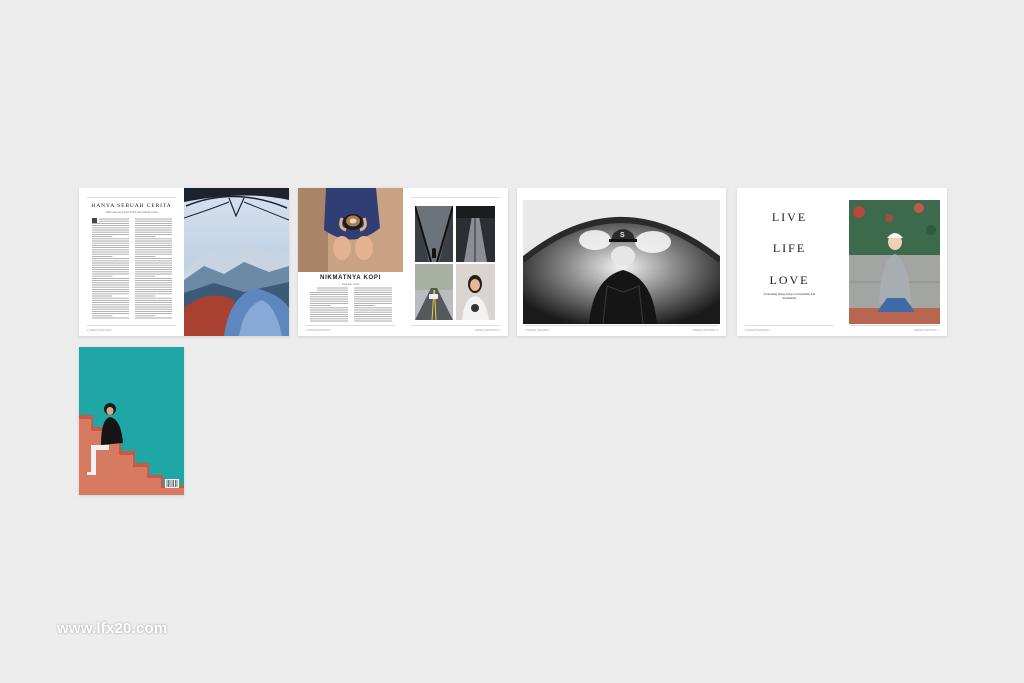  I want to click on spread-3: S 4 MAGZ HOLIDAY MAGZ HOLIDAY 5, so click(621, 262).